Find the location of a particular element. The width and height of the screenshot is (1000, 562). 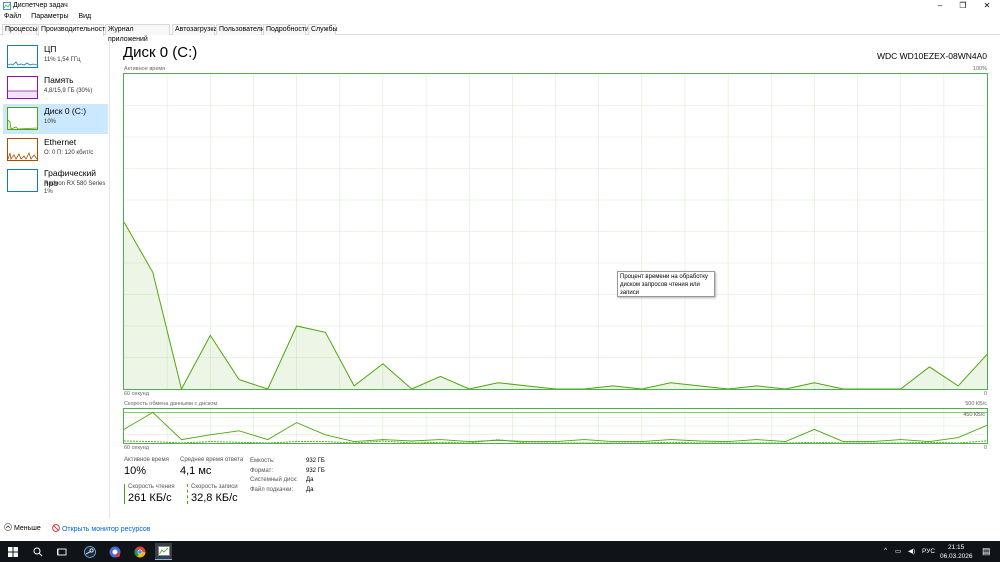

chart2-time-label: 60 секунд is located at coordinates (136, 448).